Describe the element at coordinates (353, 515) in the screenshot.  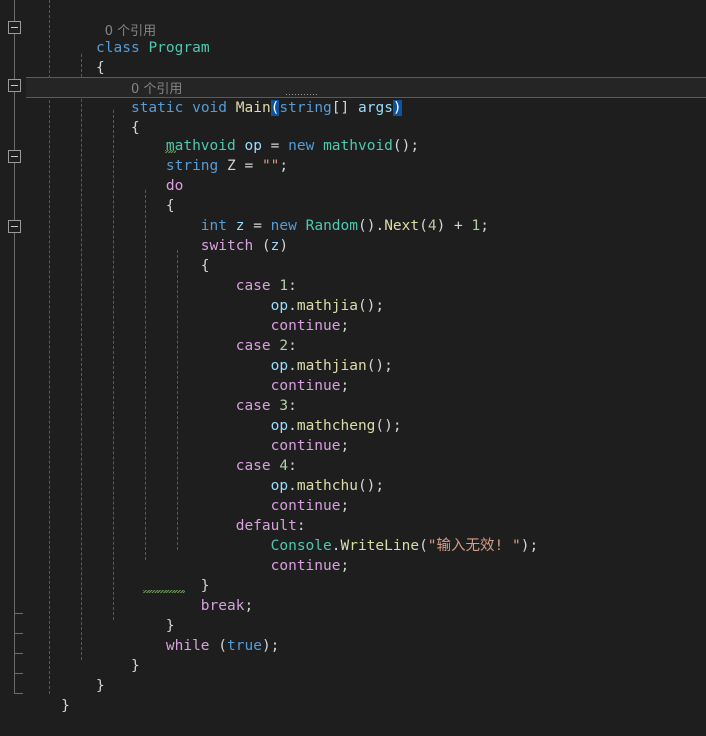
I see `line-default: default:` at that location.